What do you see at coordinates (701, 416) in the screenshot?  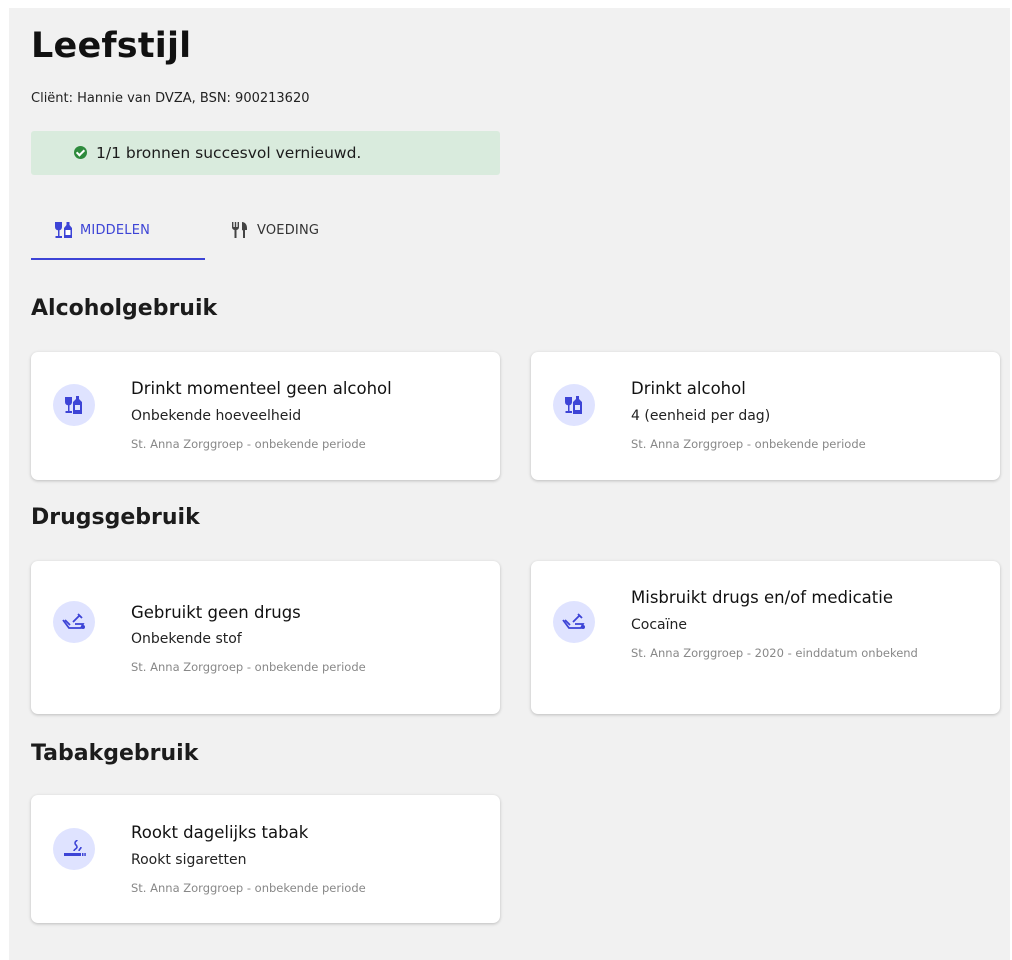 I see `card-subtitle: 4 (eenheid per dag)` at bounding box center [701, 416].